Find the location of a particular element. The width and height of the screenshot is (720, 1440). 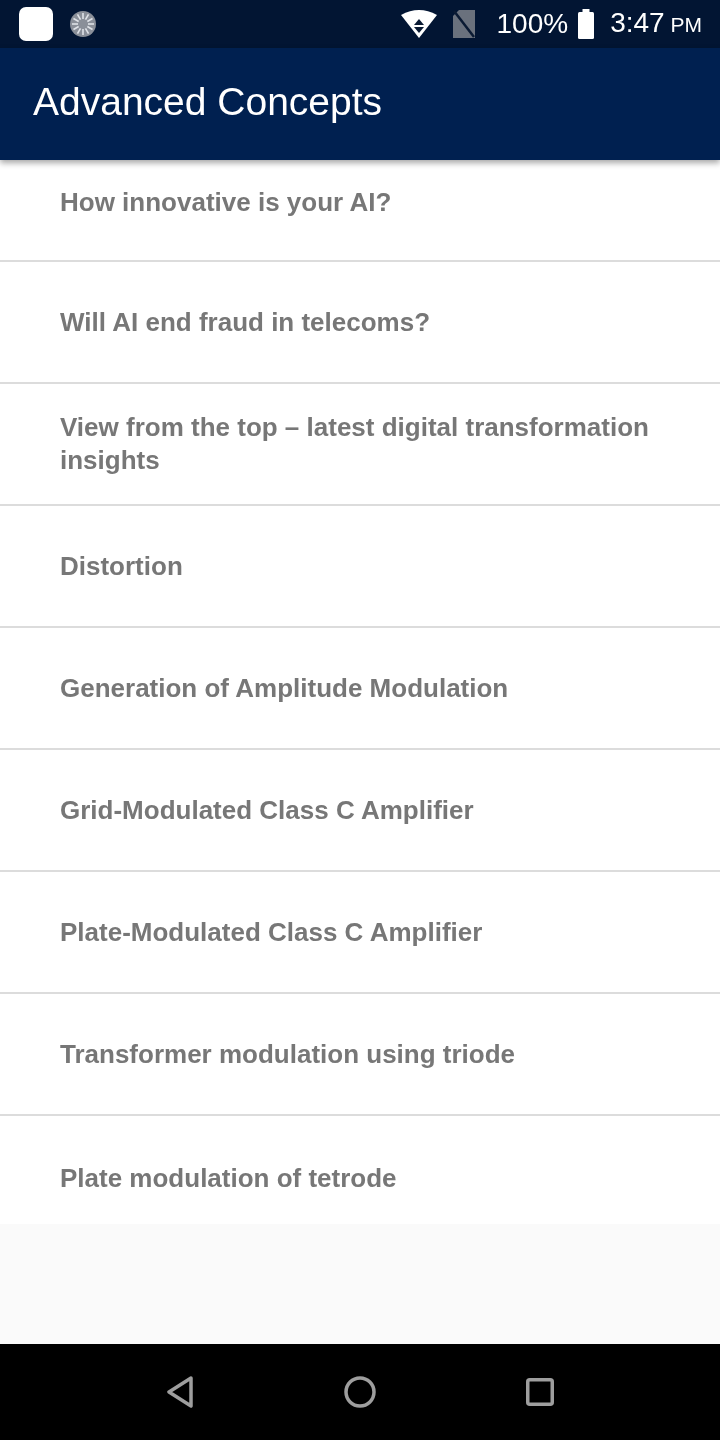

battery-percent: 100% is located at coordinates (532, 24).